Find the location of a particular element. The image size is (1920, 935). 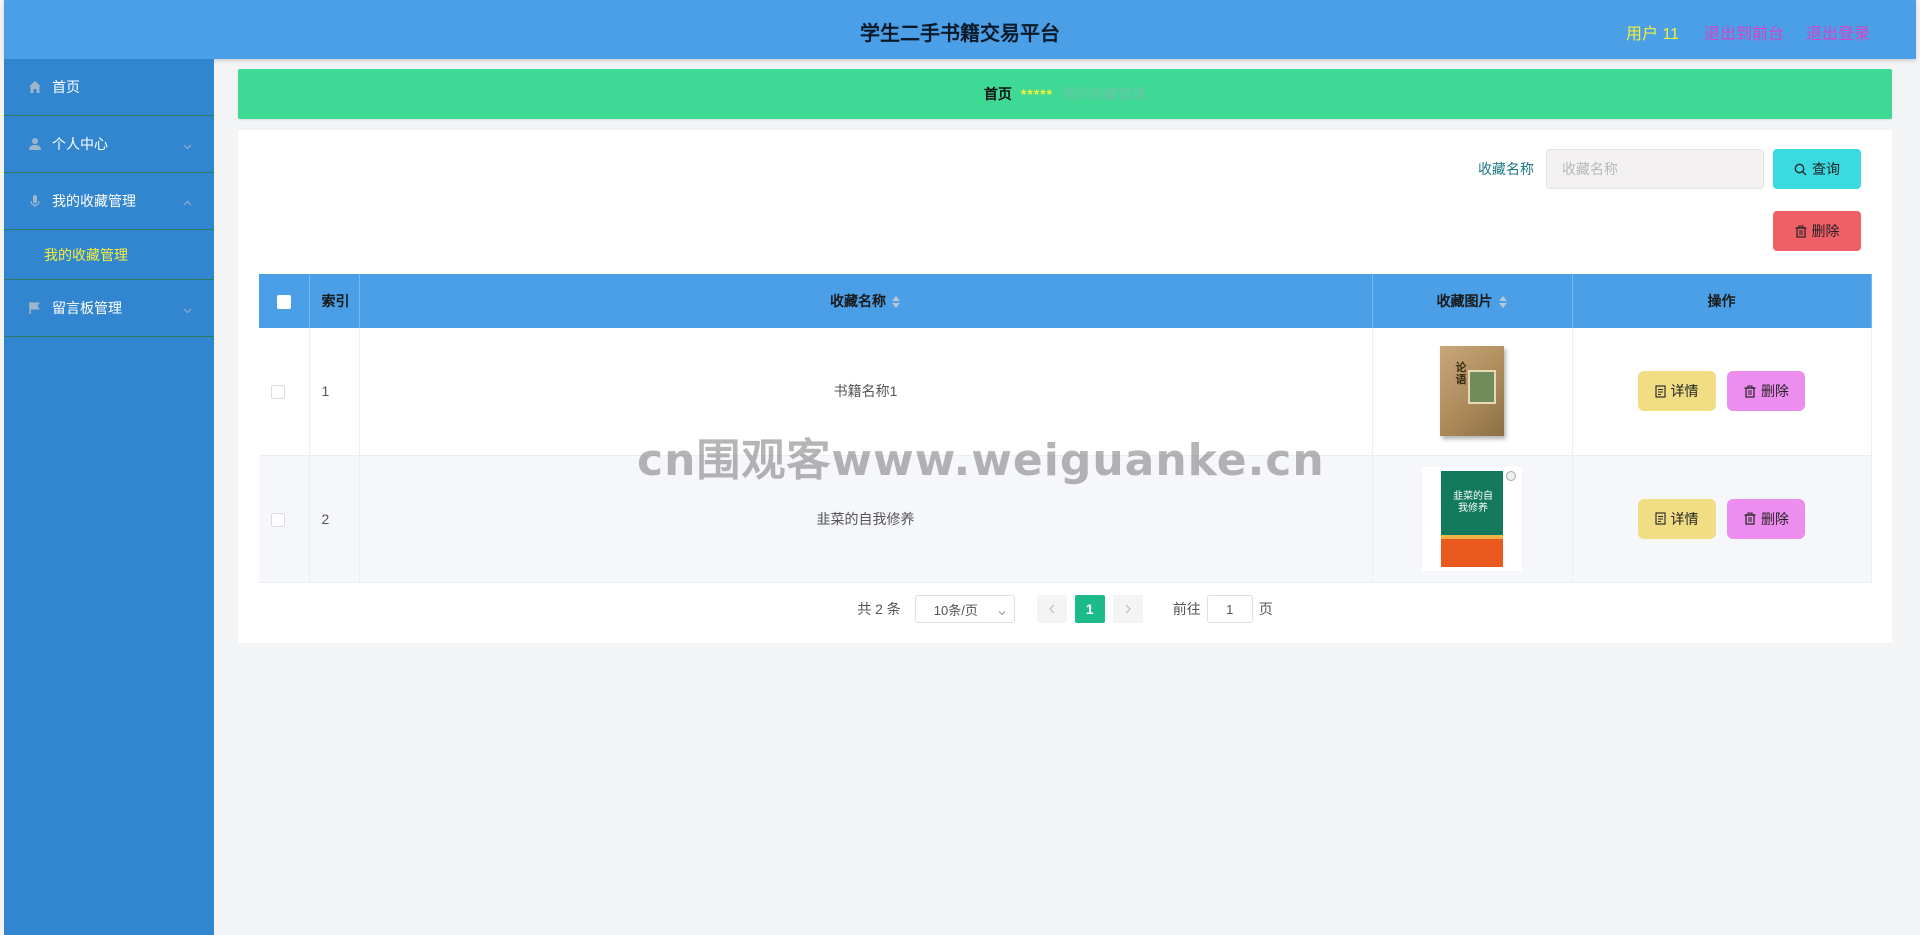

batch-delete-button: 删除 is located at coordinates (1817, 231).